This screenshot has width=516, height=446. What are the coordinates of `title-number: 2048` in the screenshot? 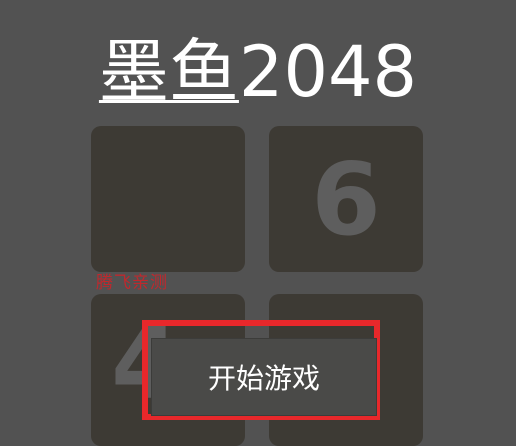 It's located at (328, 72).